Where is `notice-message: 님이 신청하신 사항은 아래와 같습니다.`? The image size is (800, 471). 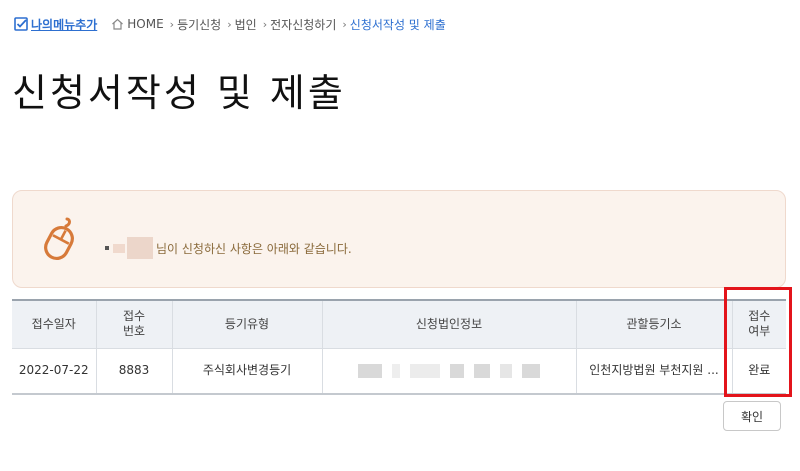 notice-message: 님이 신청하신 사항은 아래와 같습니다. is located at coordinates (228, 248).